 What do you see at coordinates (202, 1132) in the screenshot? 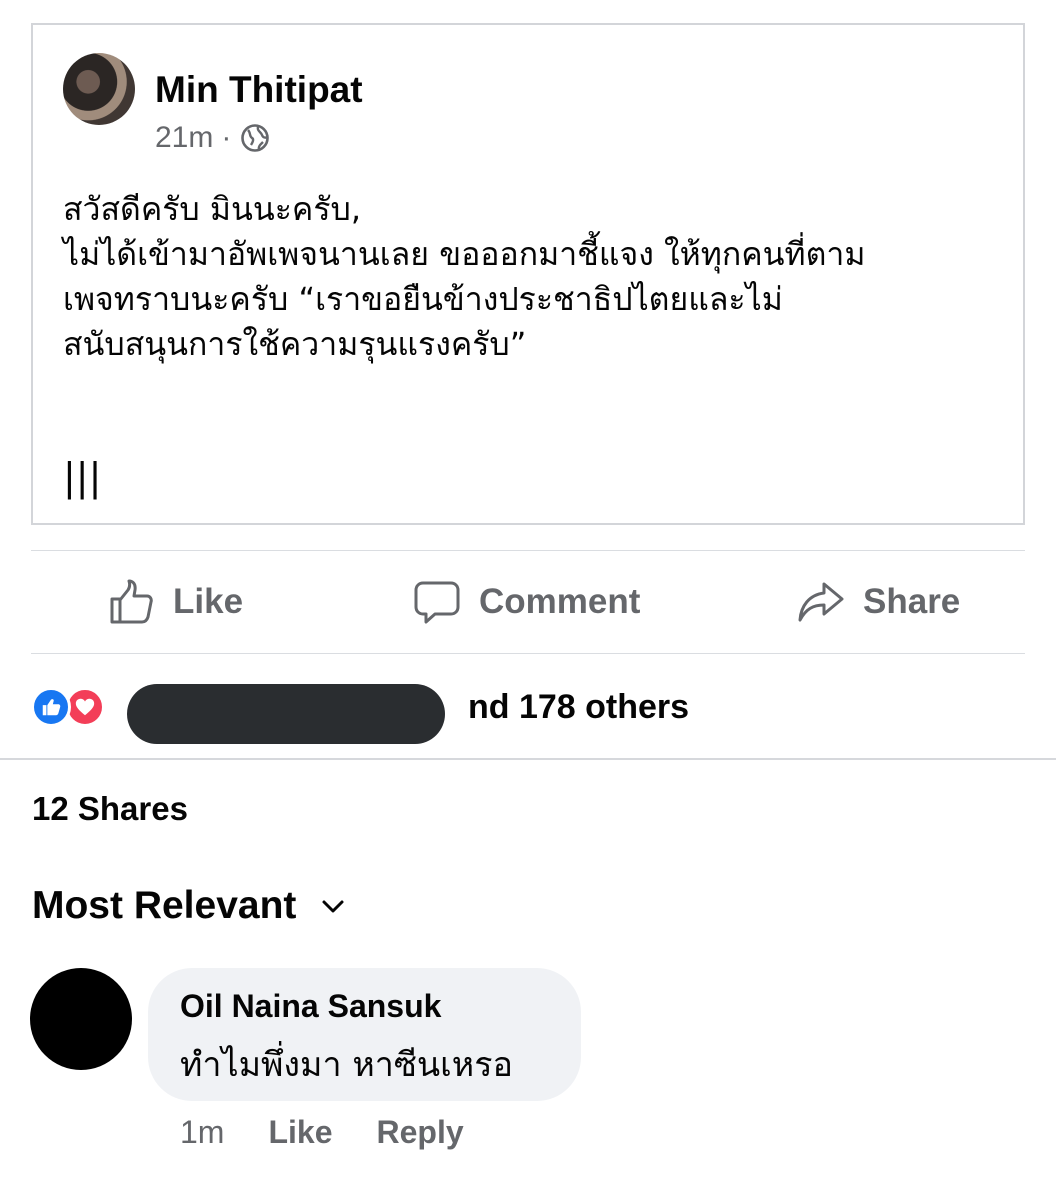
I see `comment-time: 1m` at bounding box center [202, 1132].